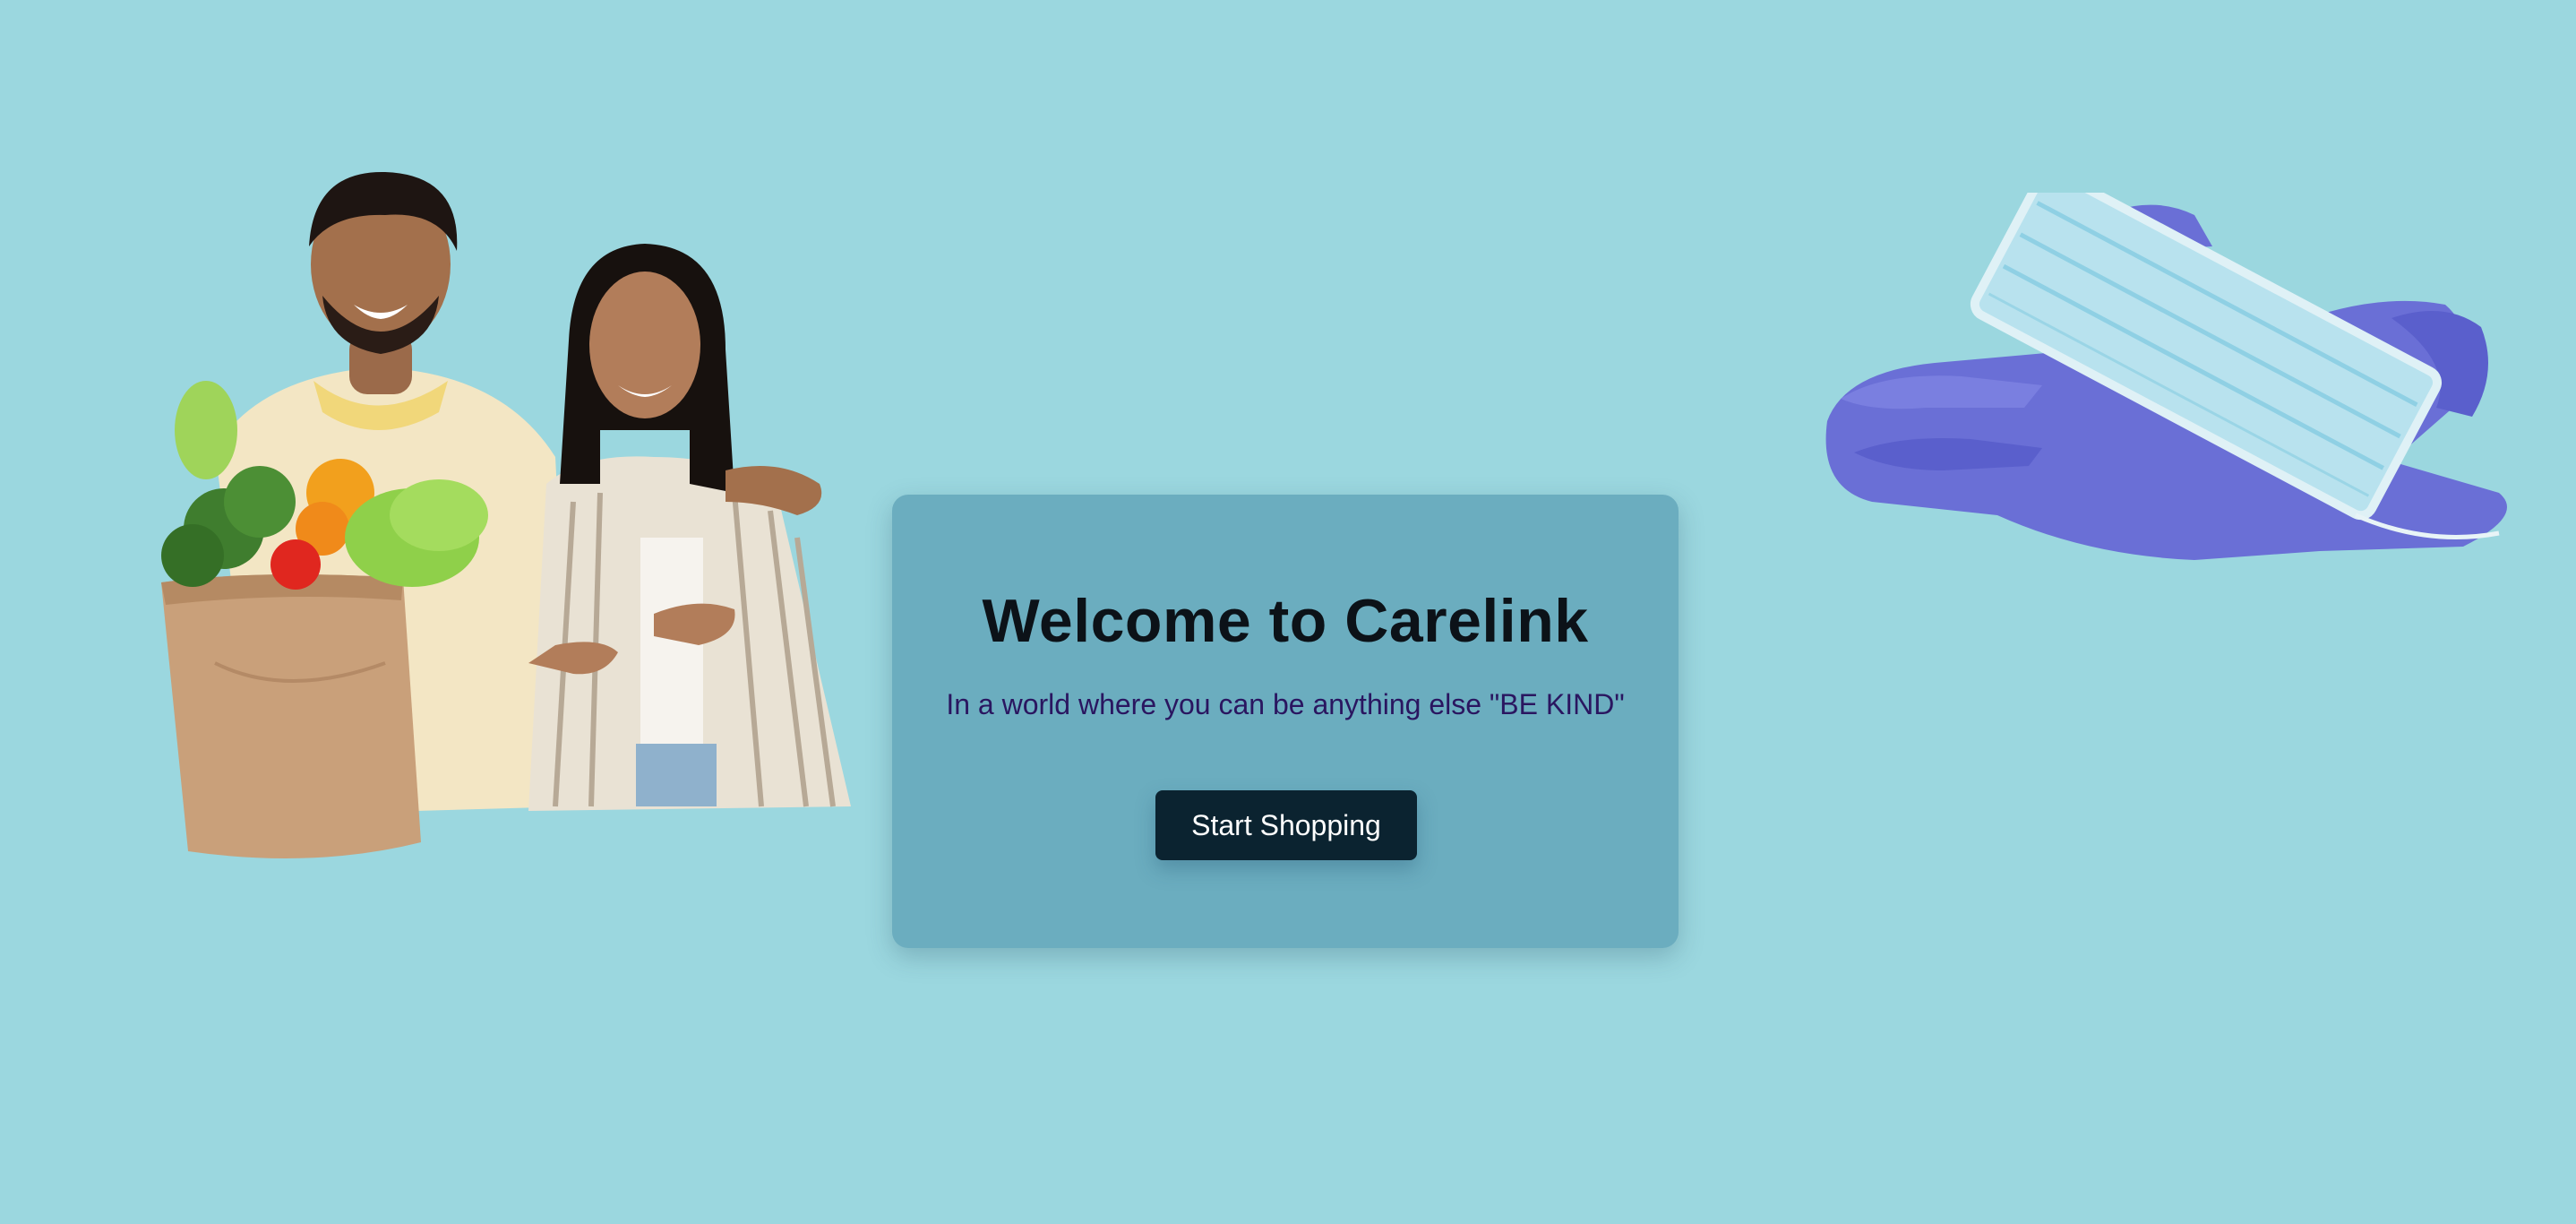 The width and height of the screenshot is (2576, 1224). What do you see at coordinates (2166, 376) in the screenshot?
I see `gloves-mask-image` at bounding box center [2166, 376].